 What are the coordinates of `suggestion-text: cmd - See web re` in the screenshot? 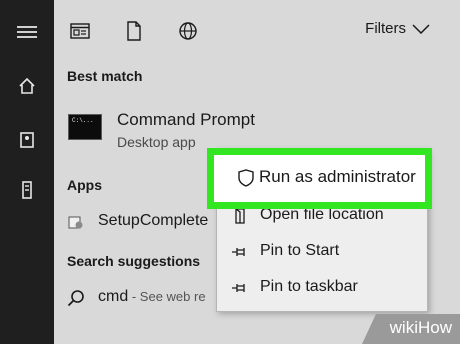 It's located at (152, 297).